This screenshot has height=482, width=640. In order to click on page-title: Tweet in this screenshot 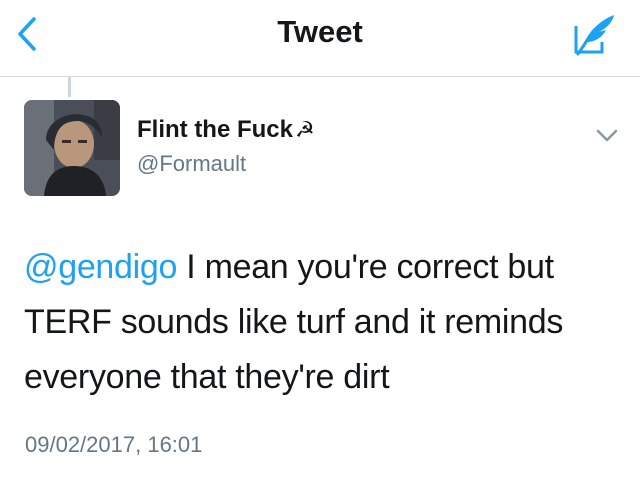, I will do `click(320, 31)`.